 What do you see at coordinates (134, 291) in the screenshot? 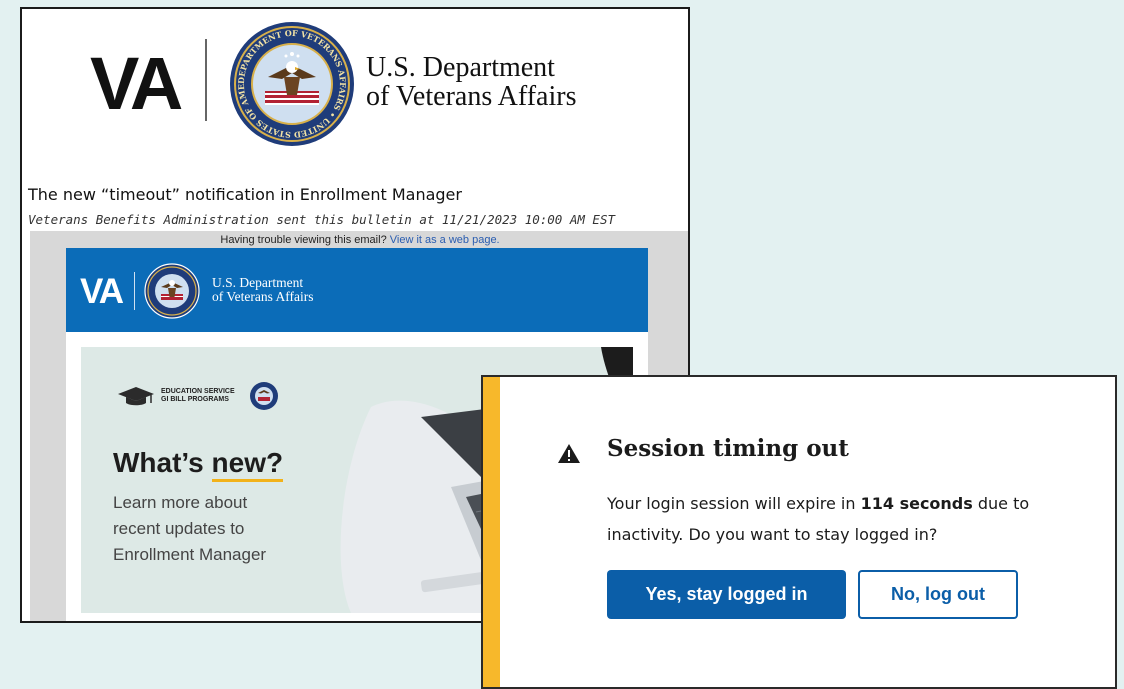
I see `banner-logo-divider` at bounding box center [134, 291].